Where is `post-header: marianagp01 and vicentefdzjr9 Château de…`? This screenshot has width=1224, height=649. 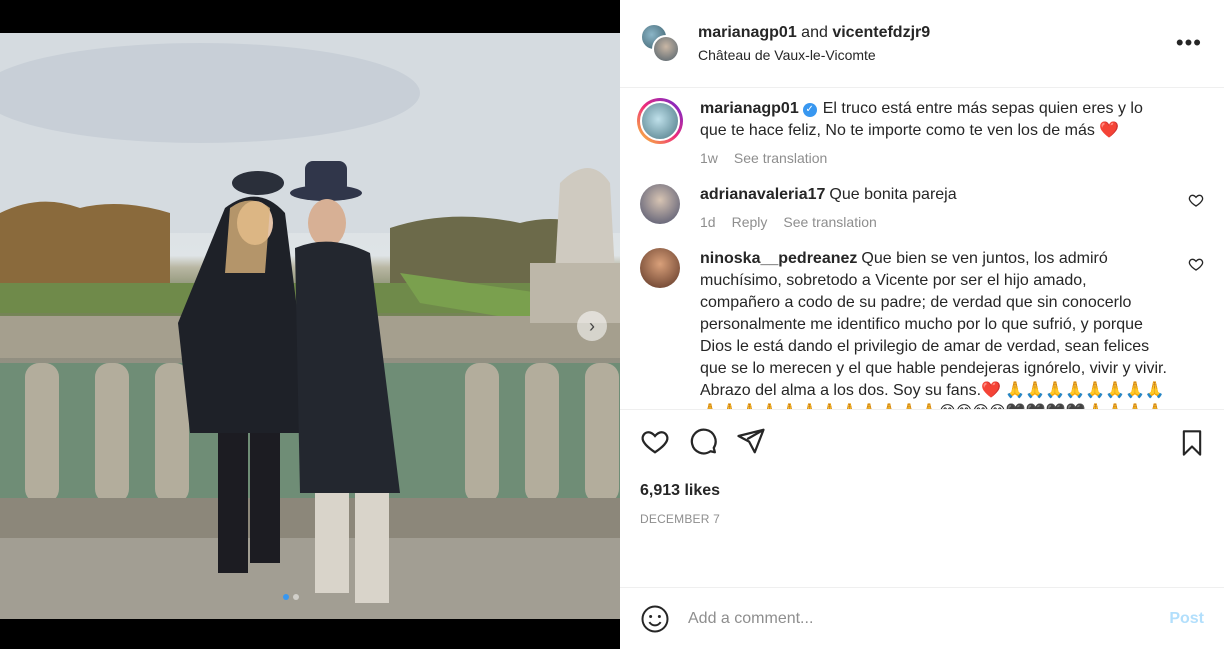 post-header: marianagp01 and vicentefdzjr9 Château de… is located at coordinates (922, 44).